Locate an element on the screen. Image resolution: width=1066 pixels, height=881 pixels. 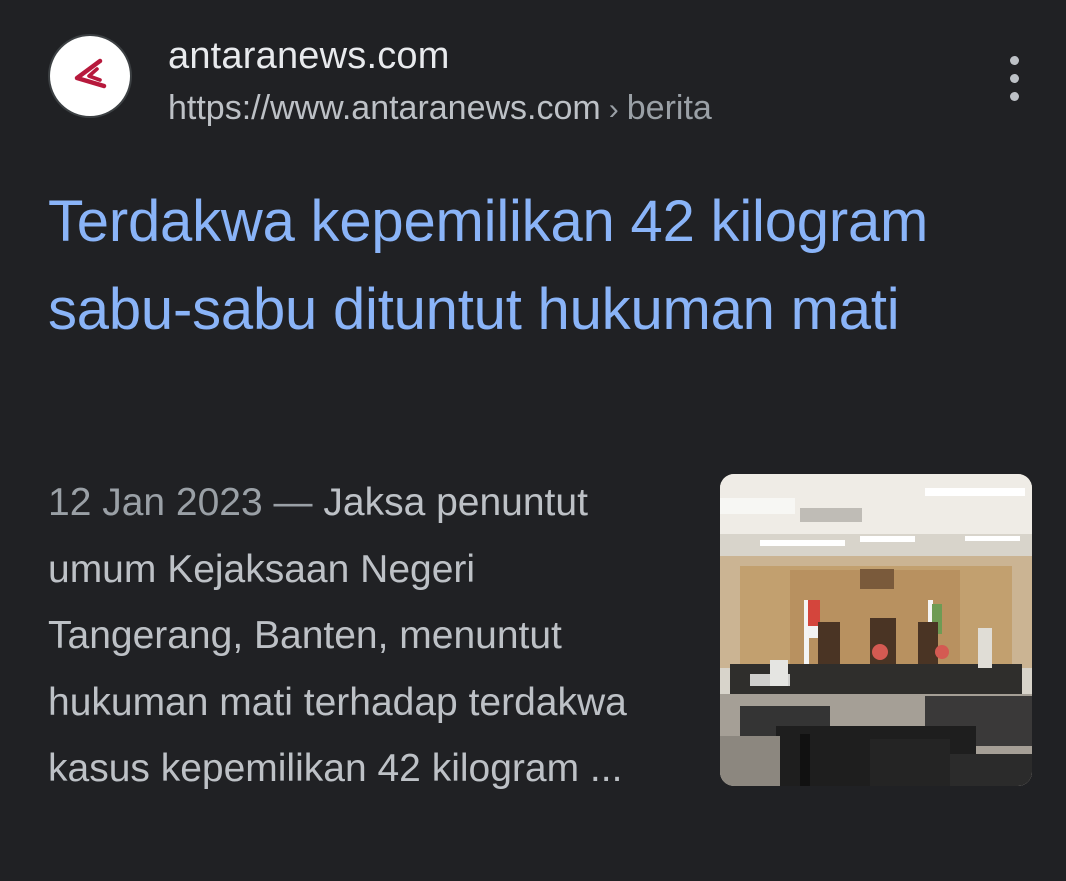
result-date: 12 Jan 2023 is located at coordinates (155, 502).